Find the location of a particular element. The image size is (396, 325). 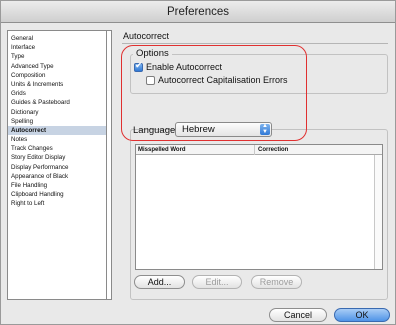

column-header-misspelled: Misspelled Word is located at coordinates (162, 150).